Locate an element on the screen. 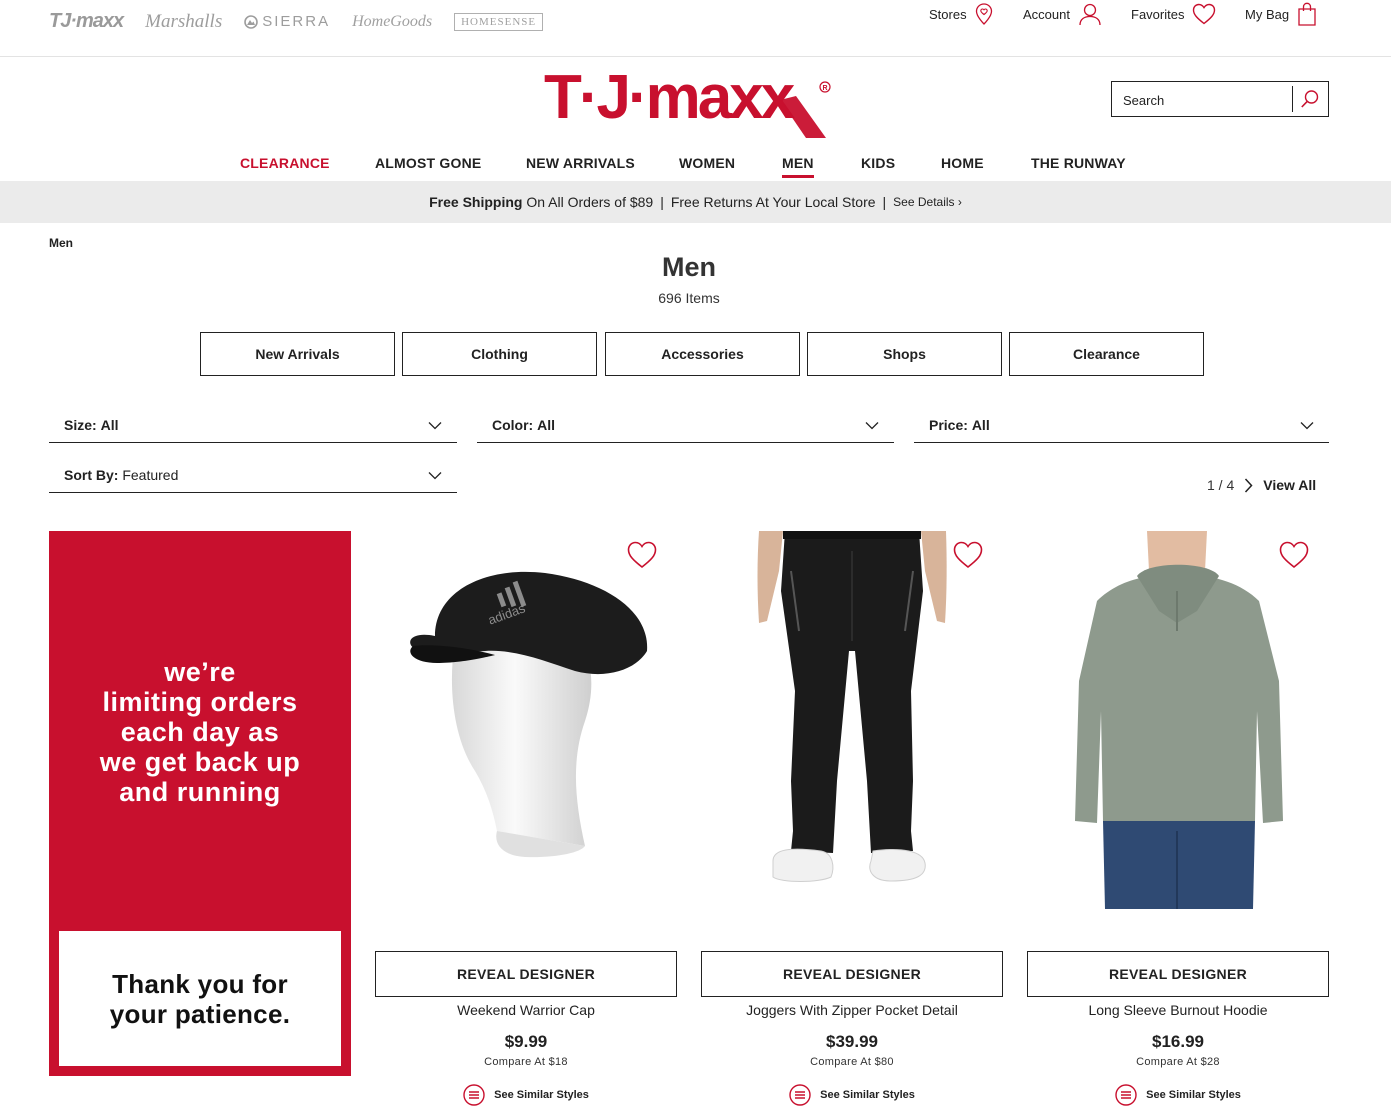 Image resolution: width=1391 pixels, height=1109 pixels. product-price: $9.99 is located at coordinates (526, 1041).